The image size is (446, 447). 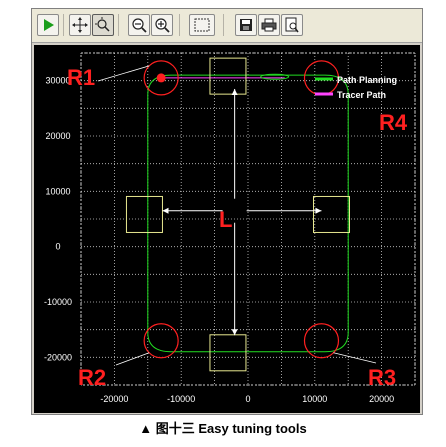 What do you see at coordinates (92, 377) in the screenshot?
I see `r2-label: R2` at bounding box center [92, 377].